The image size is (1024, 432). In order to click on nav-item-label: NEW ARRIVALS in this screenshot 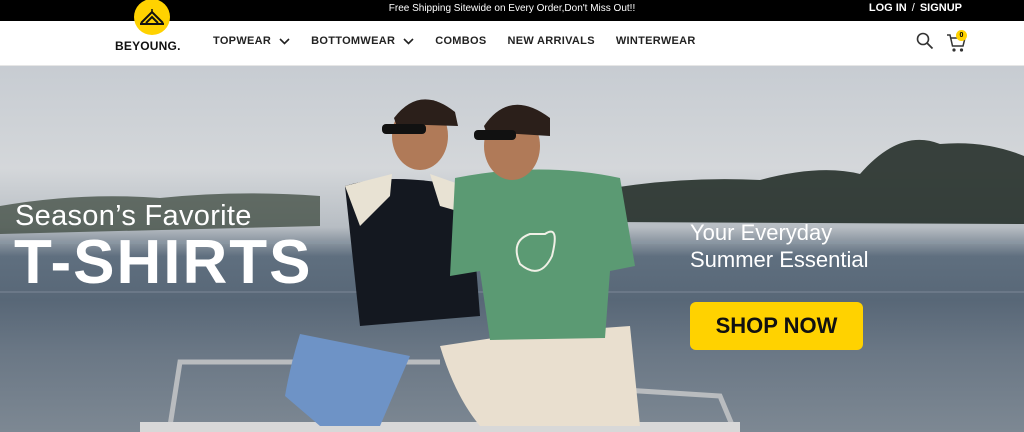, I will do `click(551, 41)`.